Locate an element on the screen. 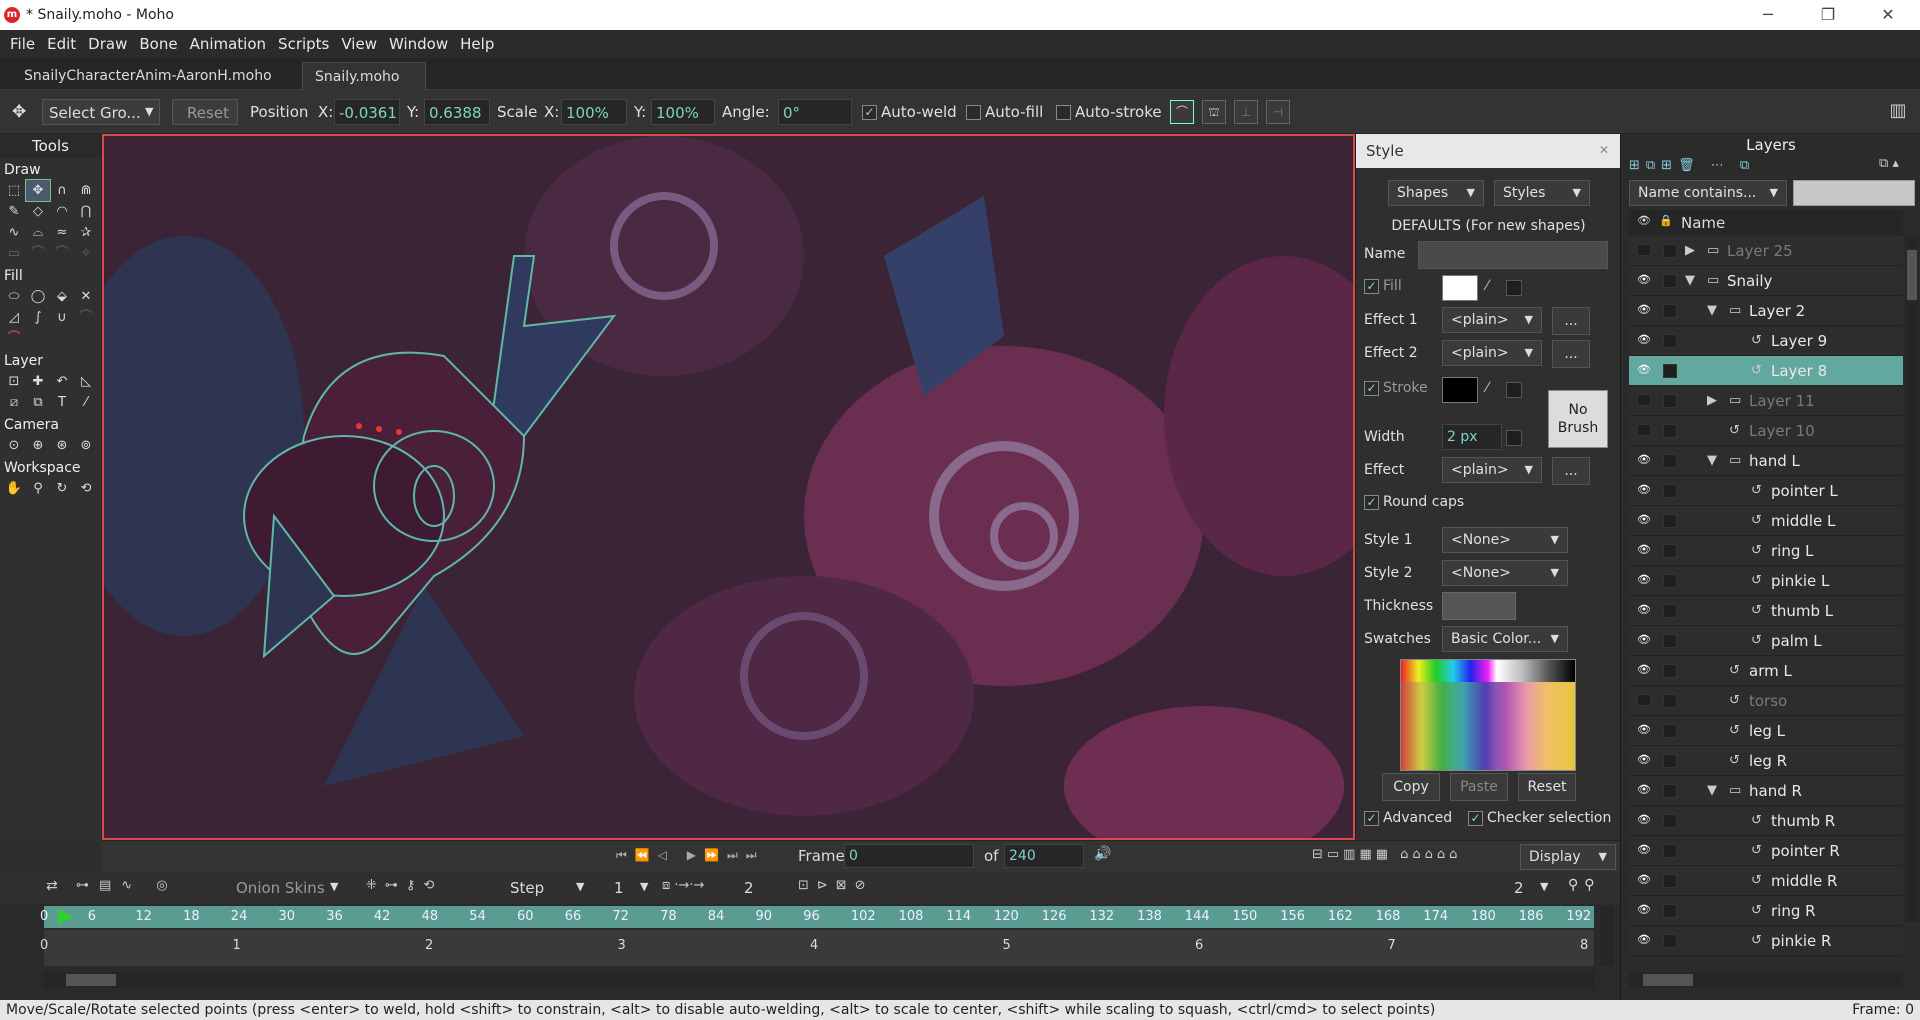 The width and height of the screenshot is (1920, 1020). shapes-dropdown: Shapes is located at coordinates (1436, 193).